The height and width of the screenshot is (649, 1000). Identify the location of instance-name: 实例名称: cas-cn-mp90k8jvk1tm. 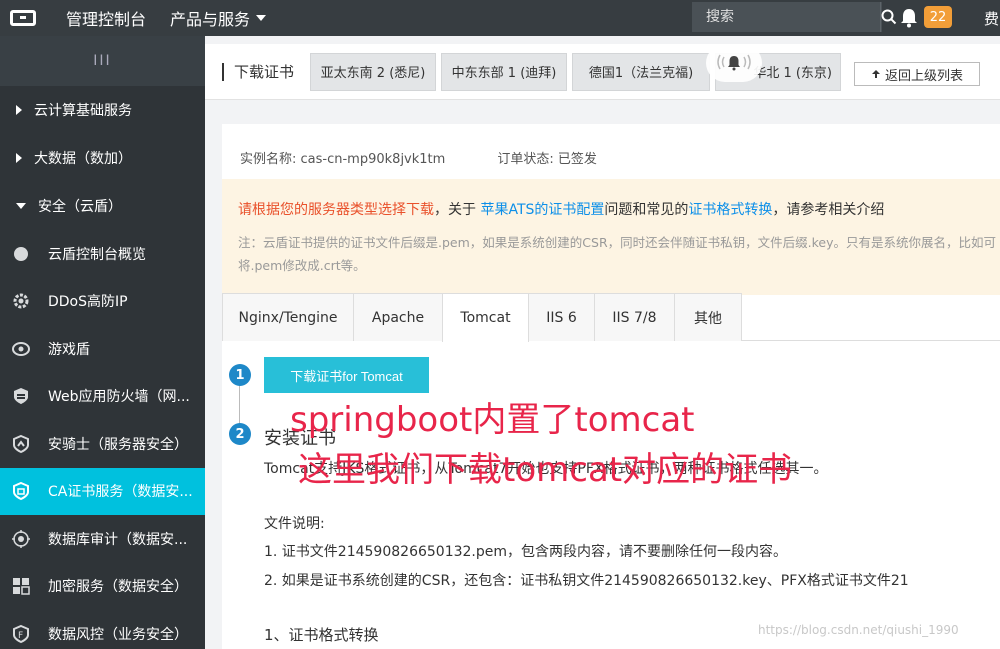
(342, 157).